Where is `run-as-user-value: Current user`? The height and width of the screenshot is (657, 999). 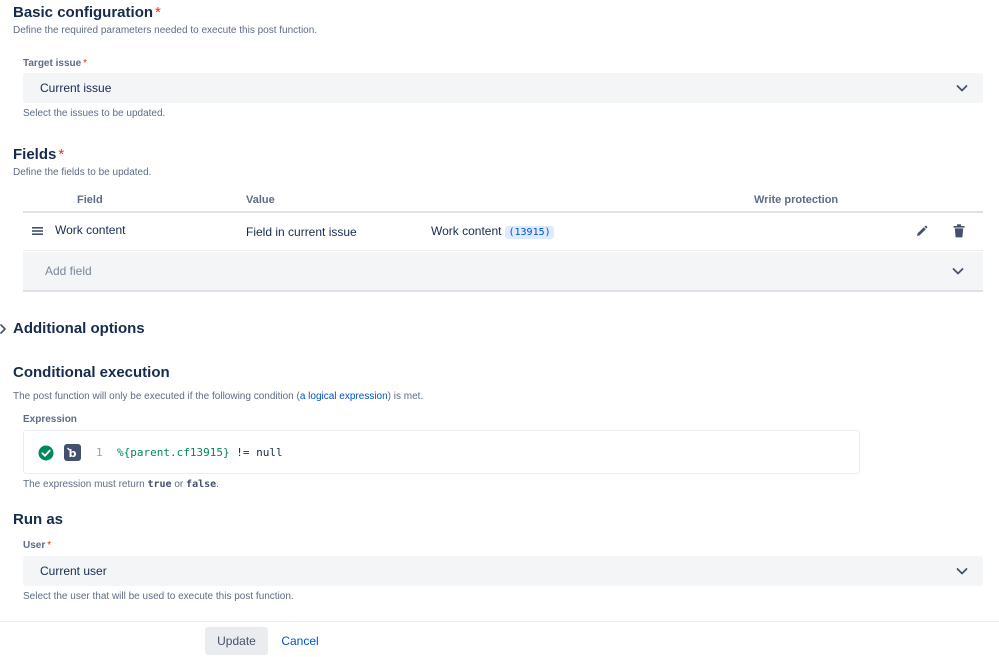 run-as-user-value: Current user is located at coordinates (73, 571).